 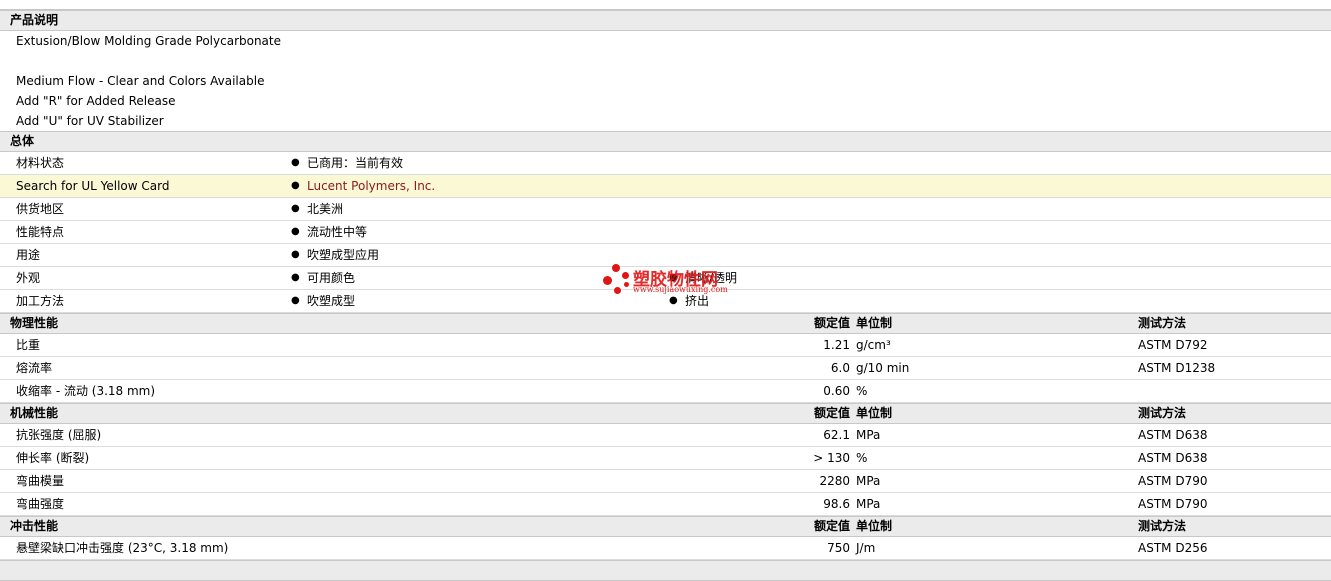 What do you see at coordinates (40, 209) in the screenshot?
I see `row-label: 供货地区` at bounding box center [40, 209].